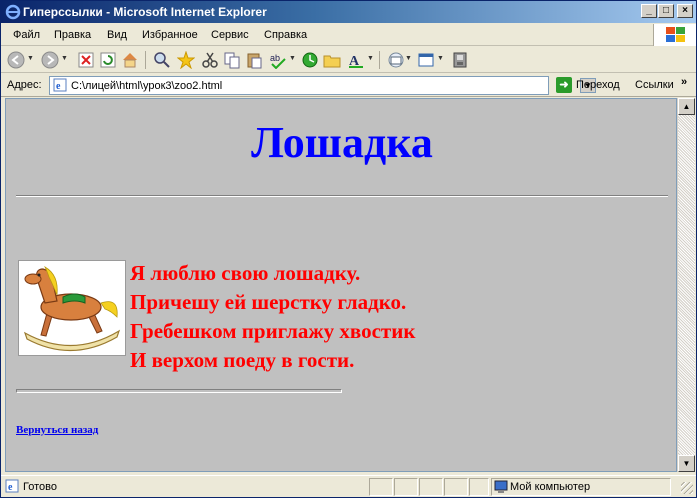  What do you see at coordinates (285, 35) in the screenshot?
I see `menu-help: Справка` at bounding box center [285, 35].